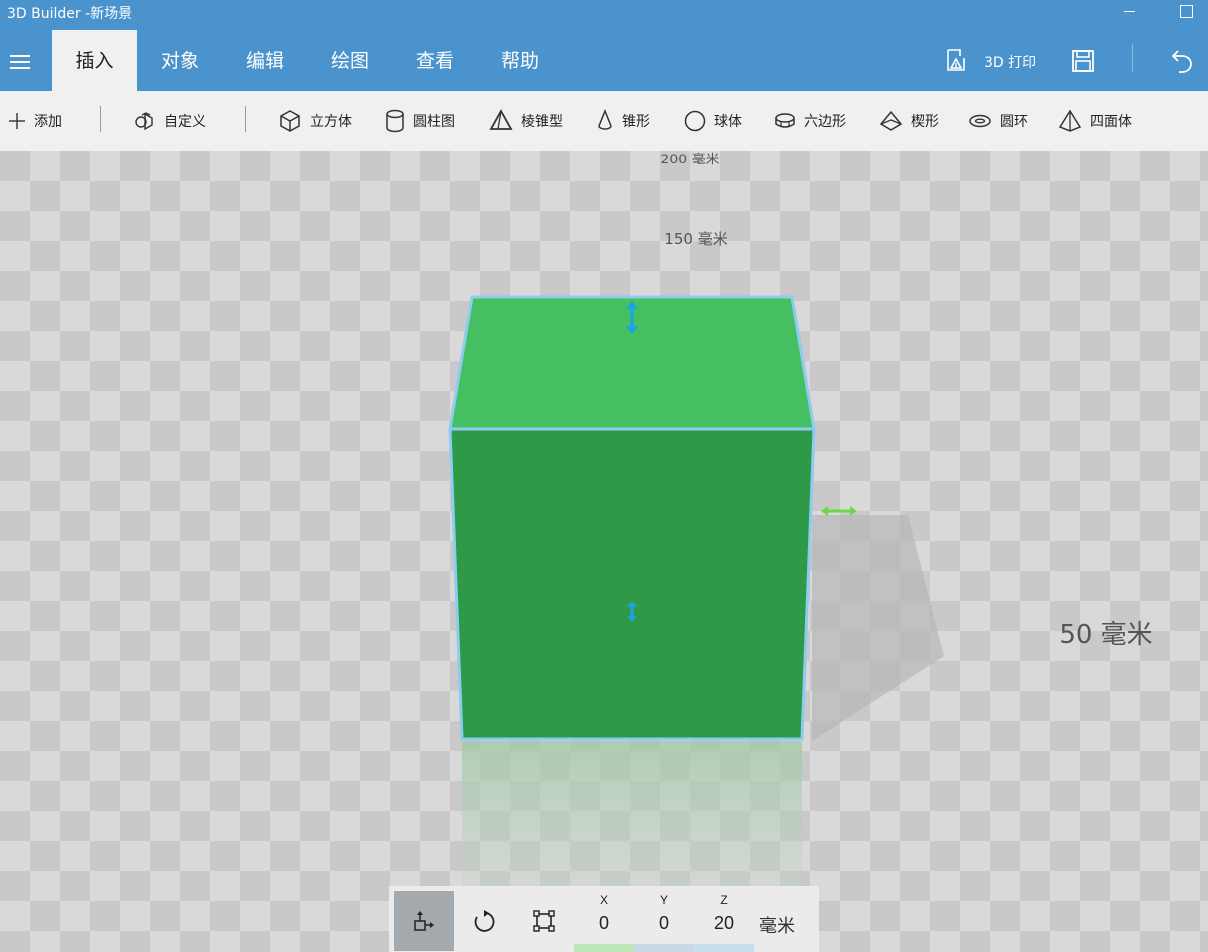 The image size is (1208, 952). I want to click on tab-object: 对象, so click(180, 60).